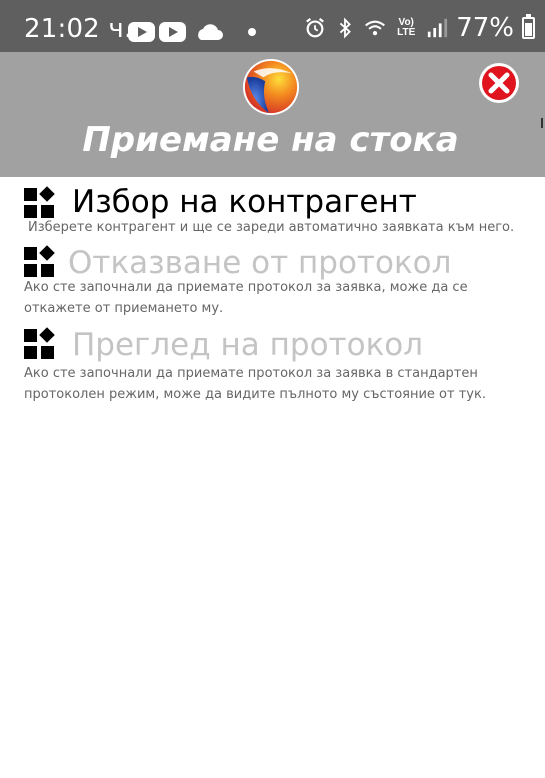 This screenshot has height=778, width=545. I want to click on bluetooth-icon, so click(346, 28).